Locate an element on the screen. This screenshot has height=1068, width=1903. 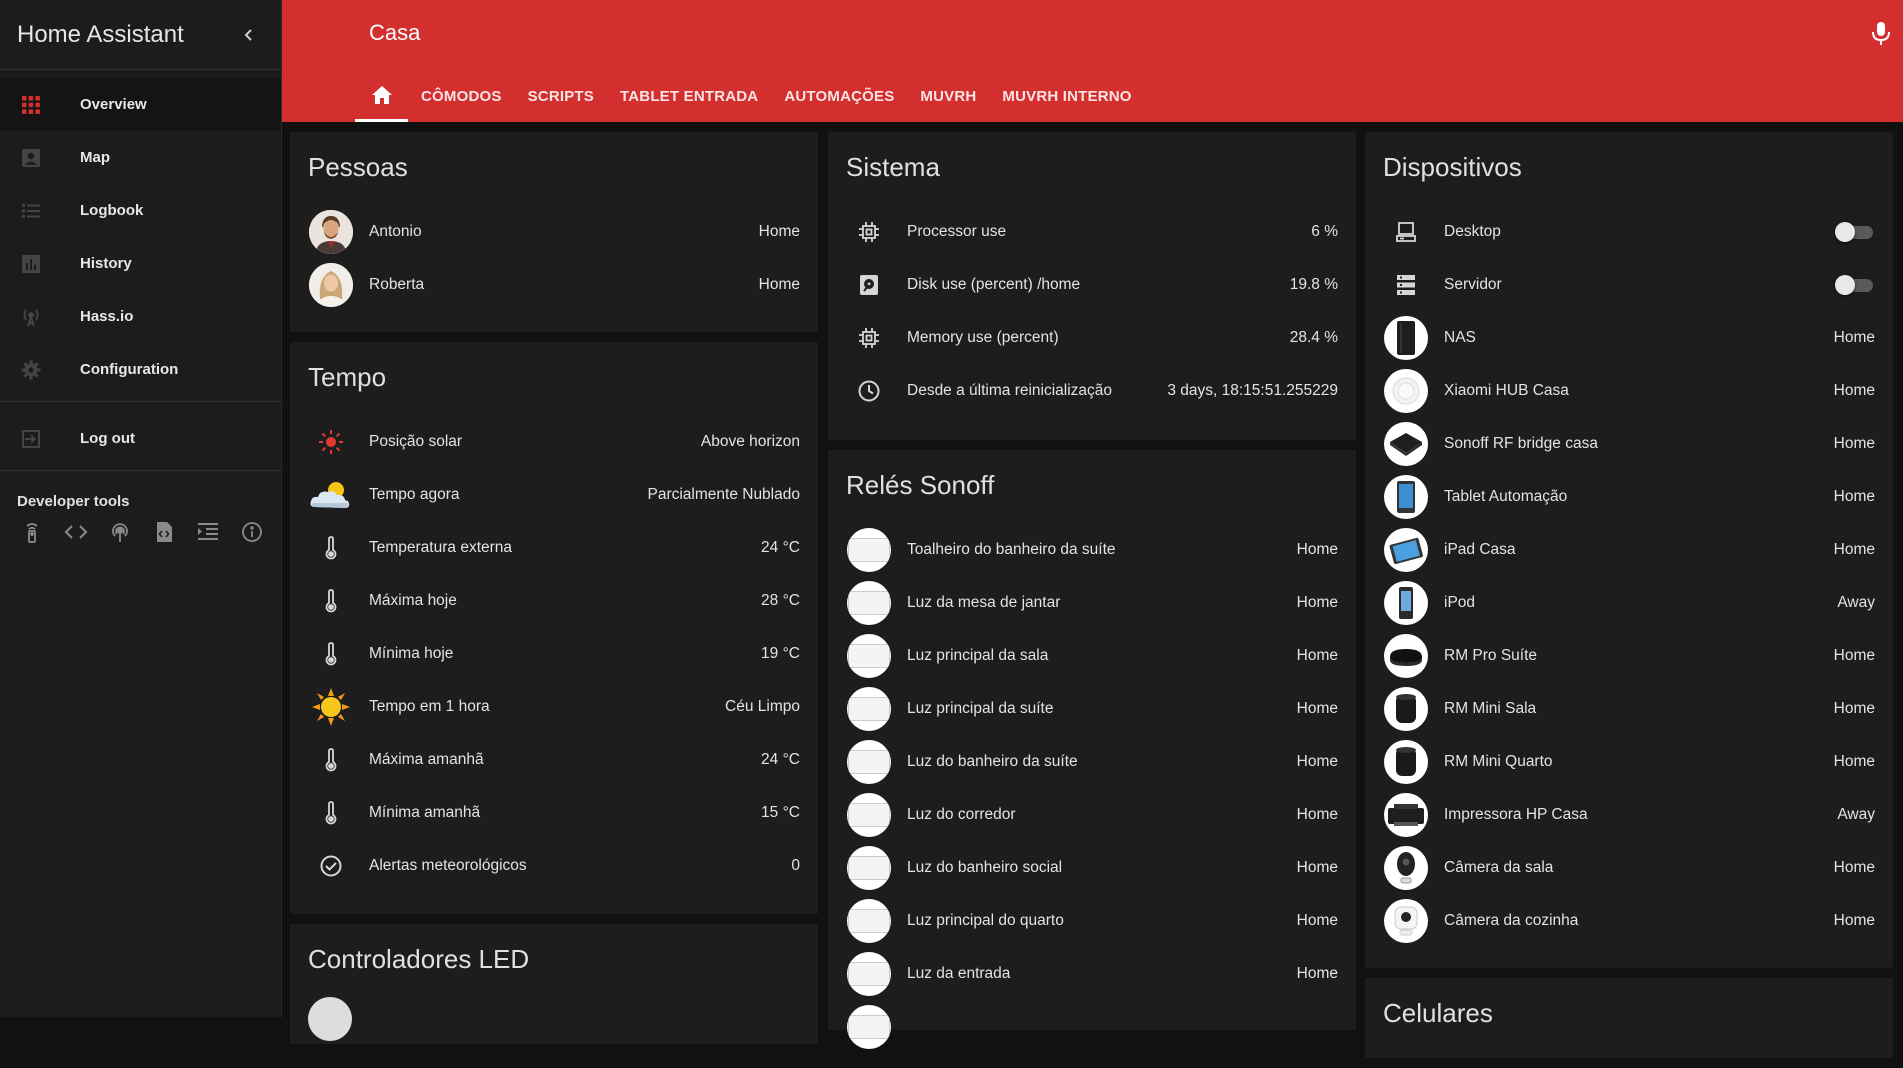
device-row: RM Mini Quarto Home is located at coordinates (1629, 761).